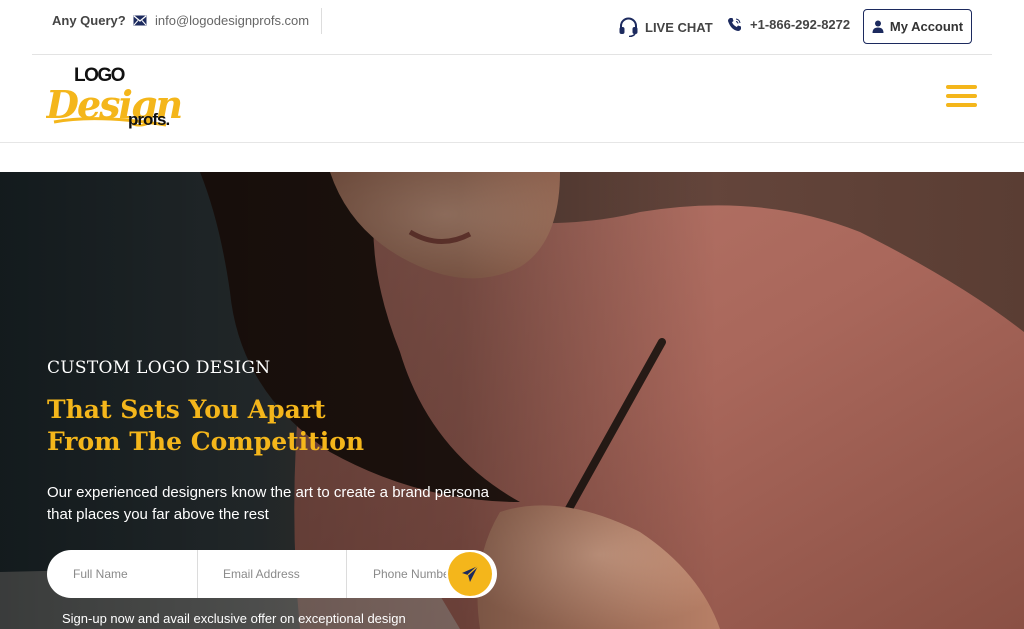 The width and height of the screenshot is (1024, 629). I want to click on submit-button, so click(470, 574).